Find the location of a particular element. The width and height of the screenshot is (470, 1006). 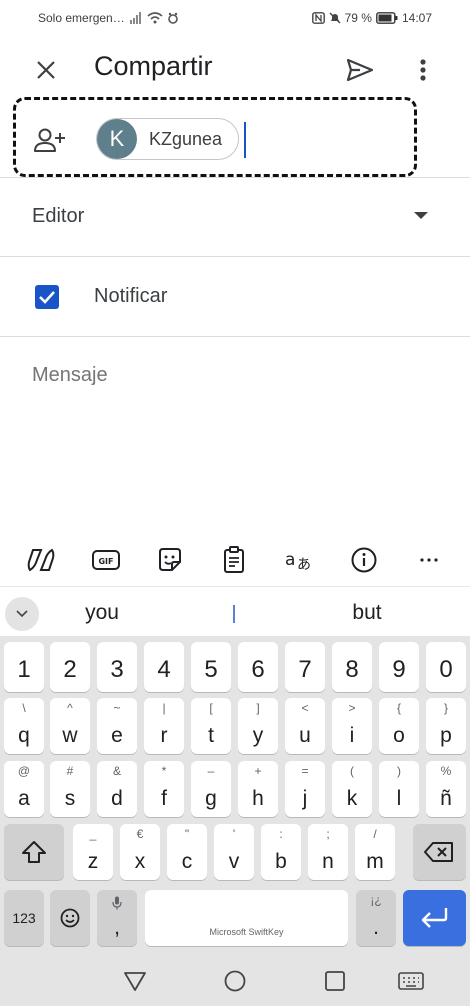

notify-checkbox is located at coordinates (47, 297).